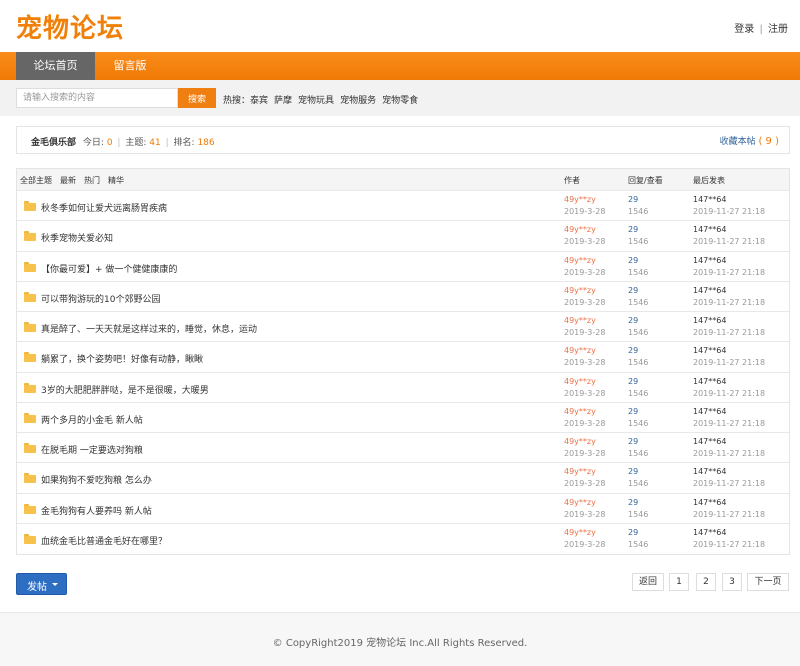 Image resolution: width=800 pixels, height=666 pixels. Describe the element at coordinates (92, 180) in the screenshot. I see `filter-hot: 热门` at that location.